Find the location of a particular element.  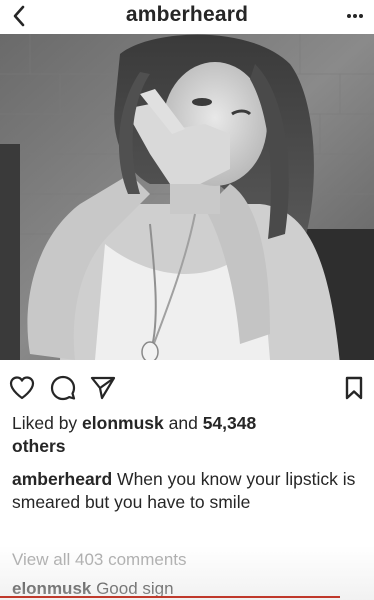

comment-icon is located at coordinates (63, 388).